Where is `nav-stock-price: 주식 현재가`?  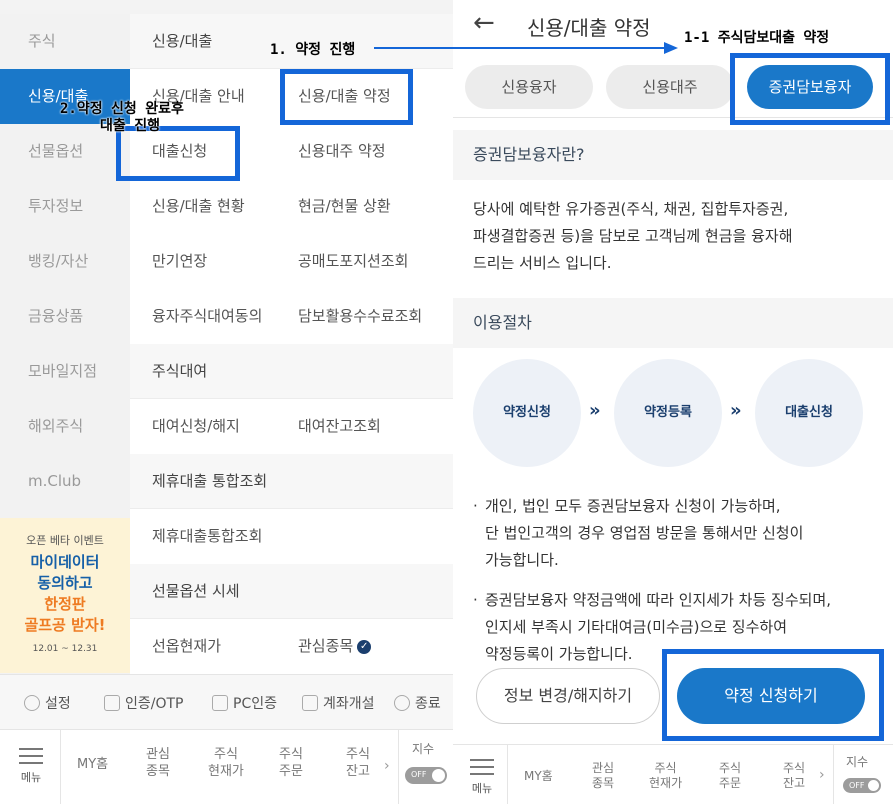
nav-stock-price: 주식 현재가 is located at coordinates (665, 776).